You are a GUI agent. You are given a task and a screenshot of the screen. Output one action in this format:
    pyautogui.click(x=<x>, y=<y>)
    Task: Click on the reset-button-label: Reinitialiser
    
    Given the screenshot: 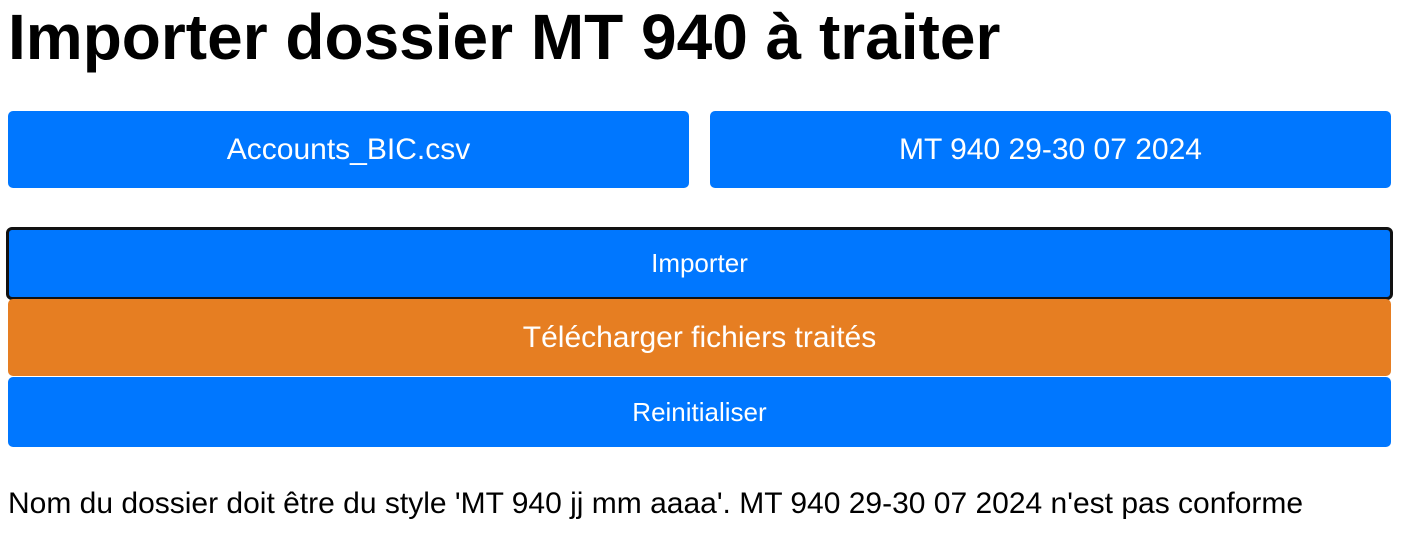 What is the action you would take?
    pyautogui.click(x=699, y=411)
    